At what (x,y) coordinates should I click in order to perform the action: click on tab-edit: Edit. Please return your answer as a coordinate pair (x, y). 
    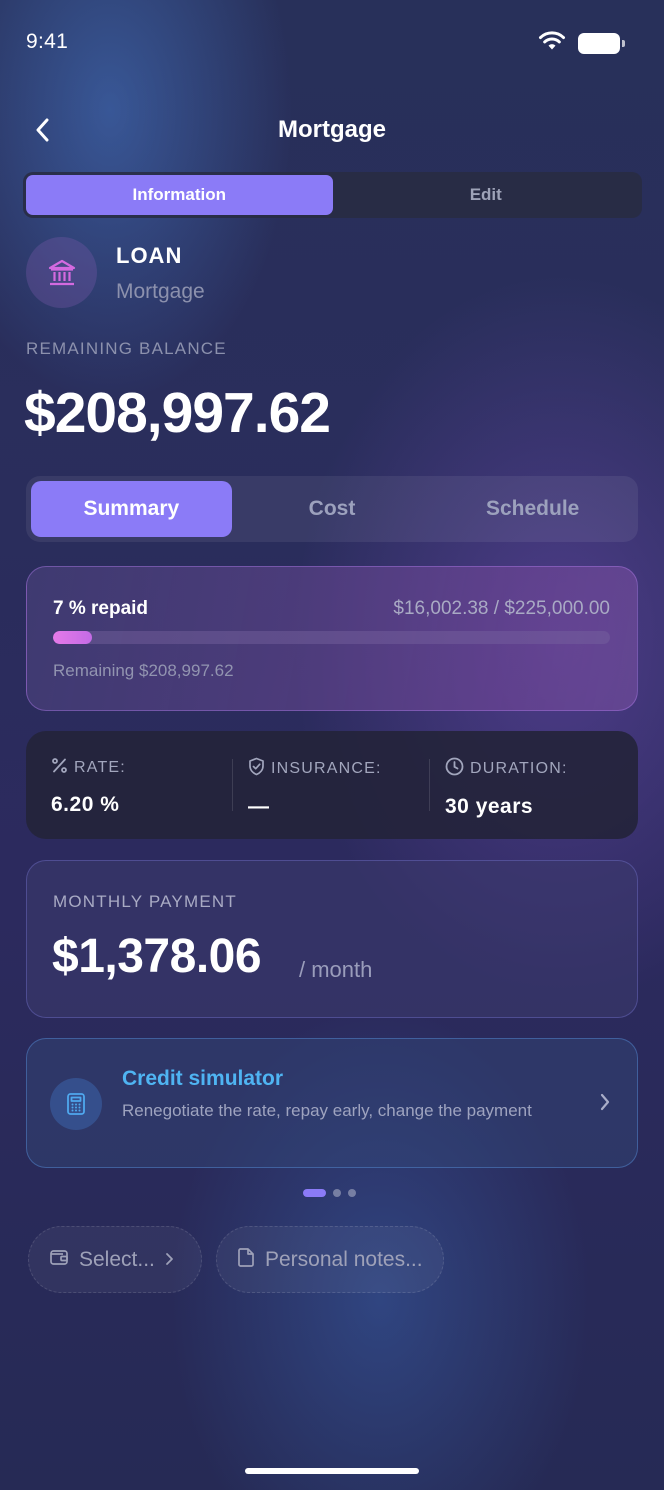
    Looking at the image, I should click on (486, 195).